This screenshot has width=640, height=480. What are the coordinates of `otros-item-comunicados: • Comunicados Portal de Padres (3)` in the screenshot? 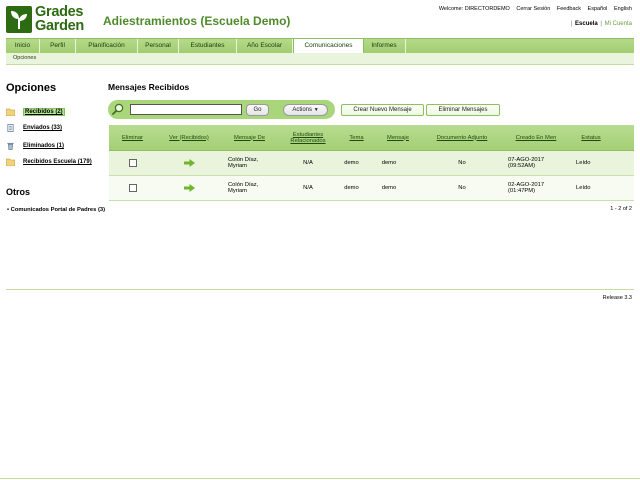 It's located at (57, 210).